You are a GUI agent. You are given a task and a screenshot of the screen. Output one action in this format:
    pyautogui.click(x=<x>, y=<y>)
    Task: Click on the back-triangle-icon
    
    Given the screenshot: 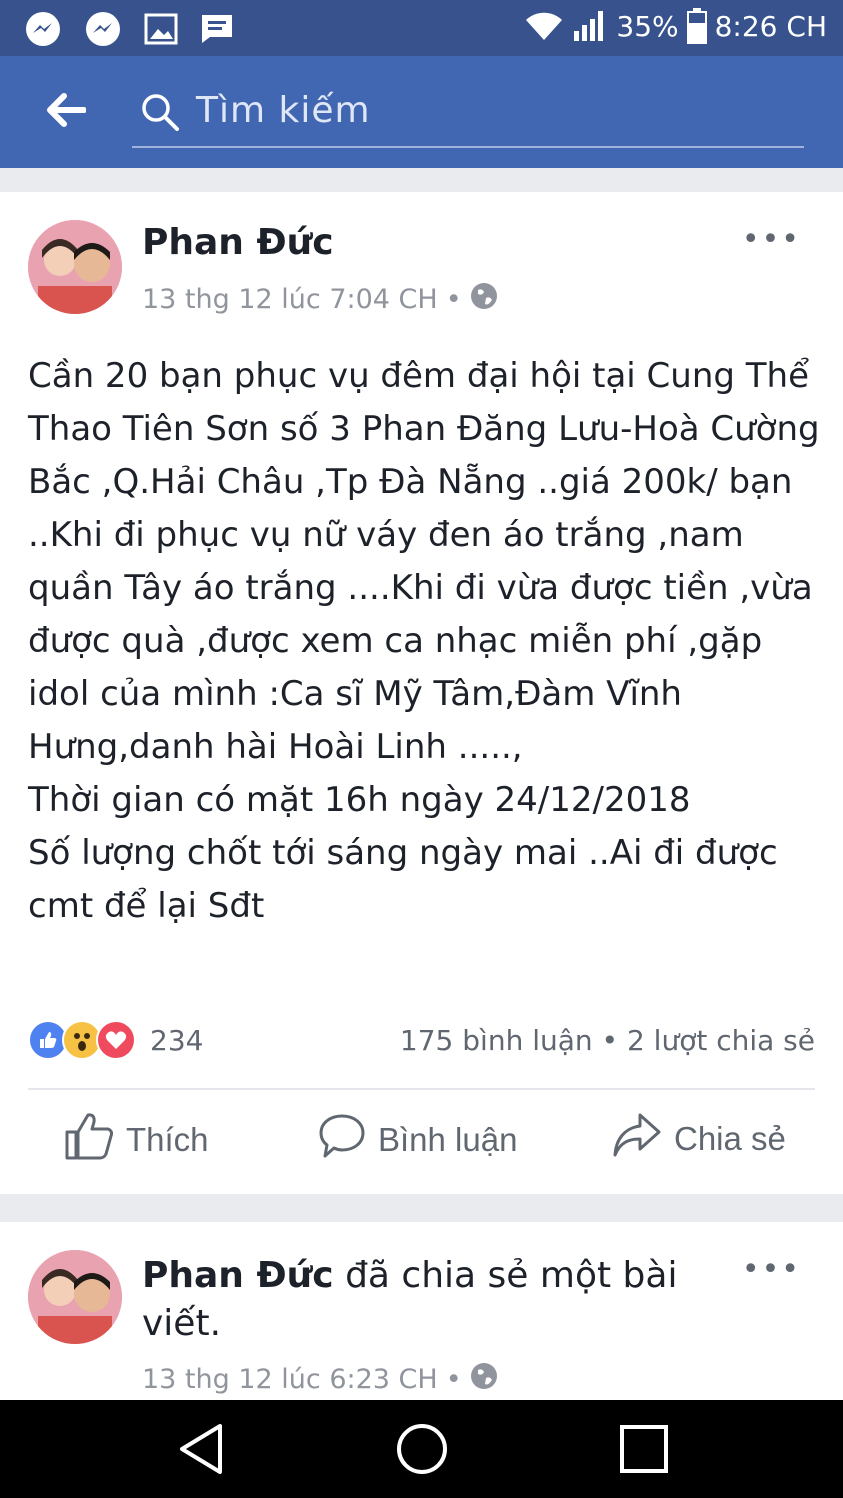 What is the action you would take?
    pyautogui.click(x=201, y=1451)
    